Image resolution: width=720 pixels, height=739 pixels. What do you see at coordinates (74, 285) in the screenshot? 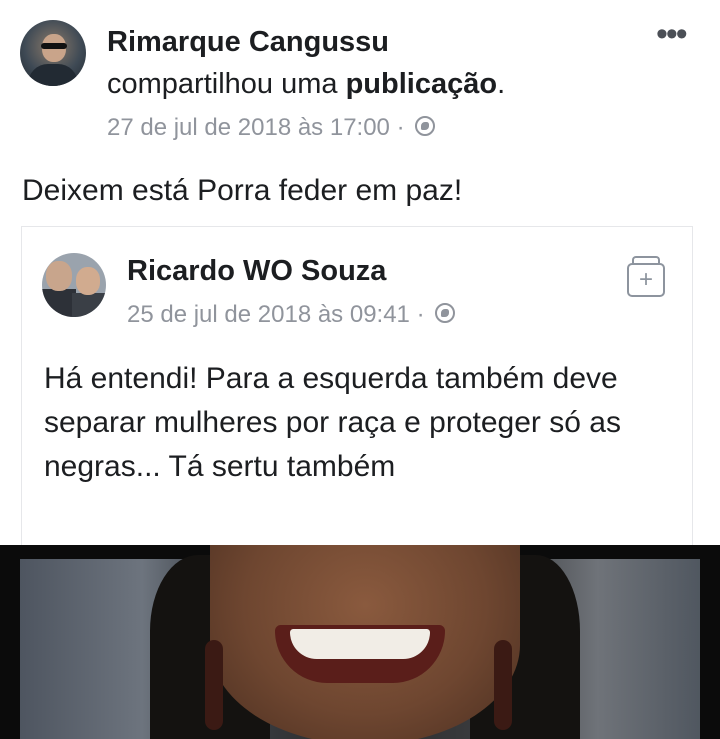
I see `shared-author-avatar` at bounding box center [74, 285].